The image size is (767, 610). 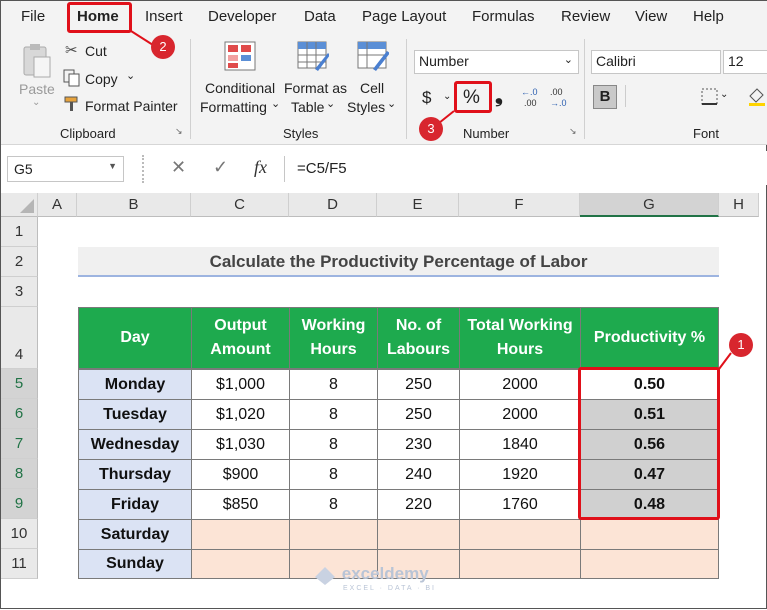 What do you see at coordinates (385, 573) in the screenshot?
I see `watermark-name: exceldemy` at bounding box center [385, 573].